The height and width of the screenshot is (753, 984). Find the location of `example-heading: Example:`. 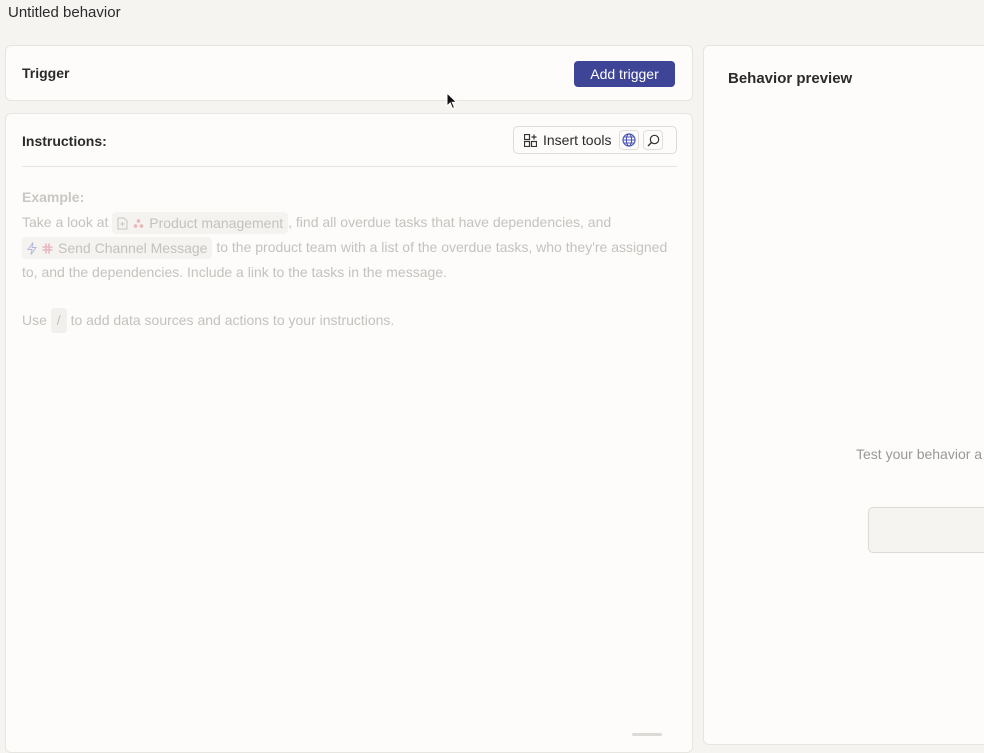

example-heading: Example: is located at coordinates (53, 197).